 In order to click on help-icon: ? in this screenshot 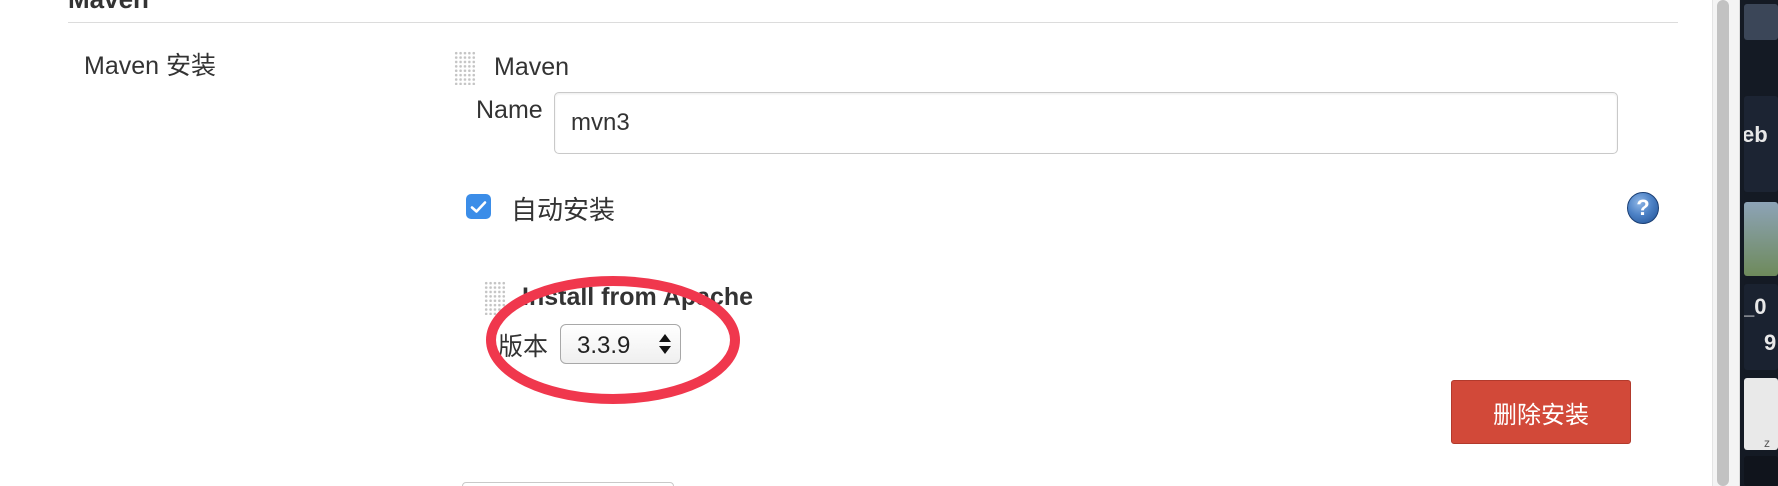, I will do `click(1643, 208)`.